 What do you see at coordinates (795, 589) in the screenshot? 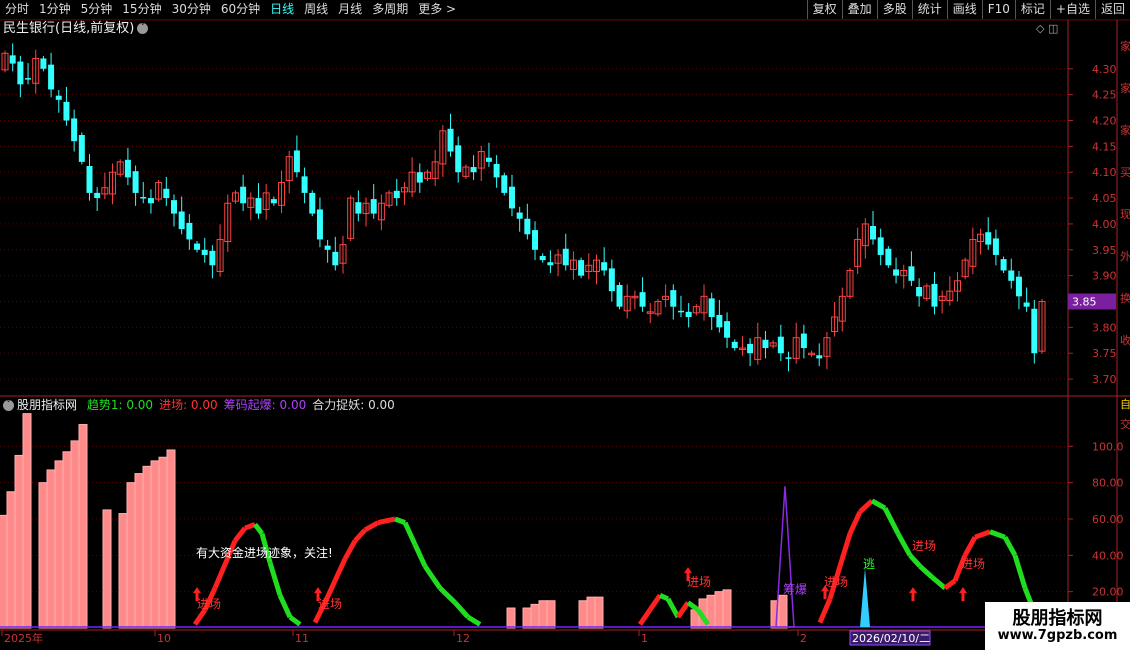
I see `burst-label: 筹爆` at bounding box center [795, 589].